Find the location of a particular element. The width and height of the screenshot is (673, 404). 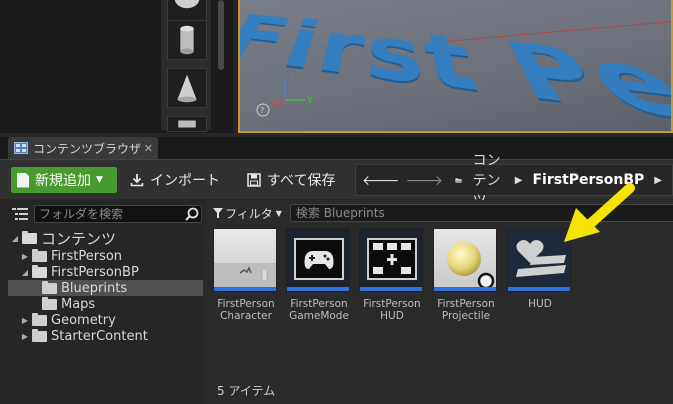

tree-item-label: FirstPersonBP is located at coordinates (95, 272).